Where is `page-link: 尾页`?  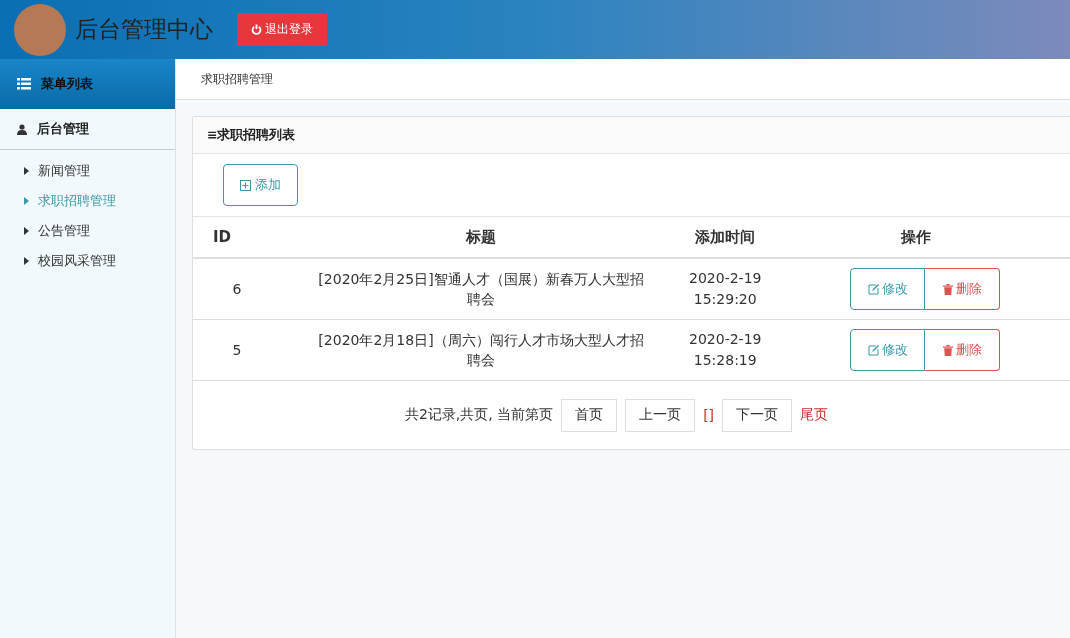 page-link: 尾页 is located at coordinates (814, 415).